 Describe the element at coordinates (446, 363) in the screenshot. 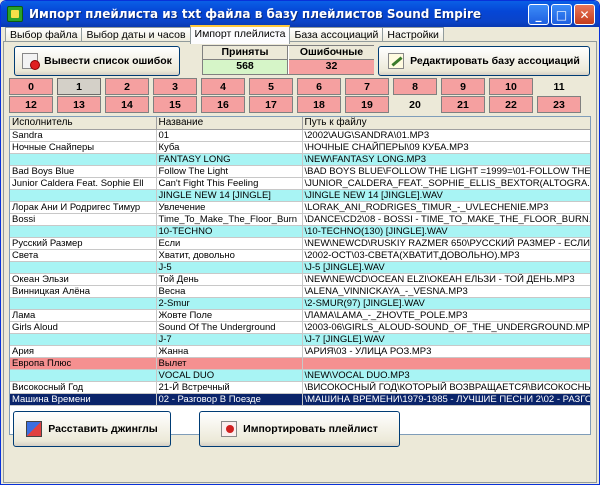

I see `cell-path` at that location.